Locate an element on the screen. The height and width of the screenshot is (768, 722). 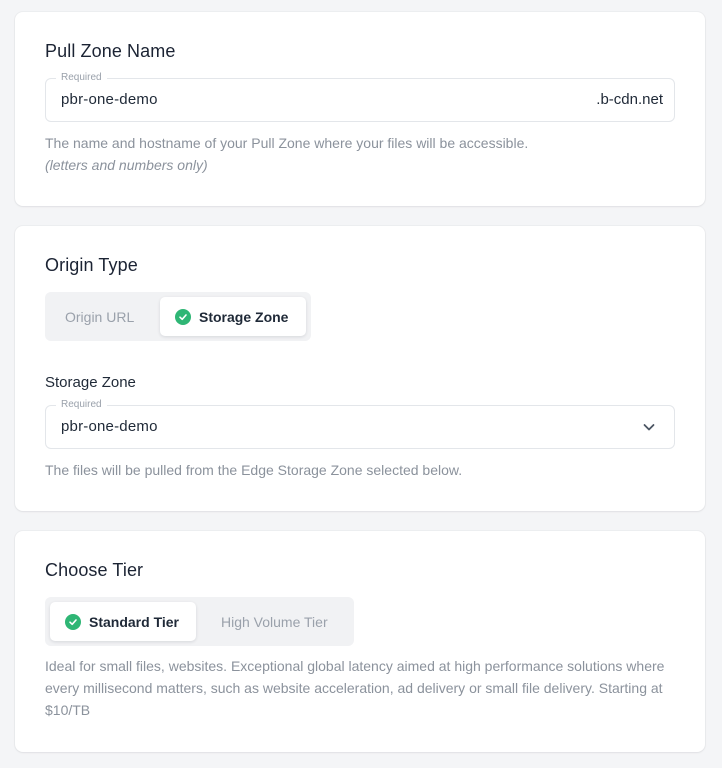
high-volume-tier-option: High Volume Tier is located at coordinates (272, 621).